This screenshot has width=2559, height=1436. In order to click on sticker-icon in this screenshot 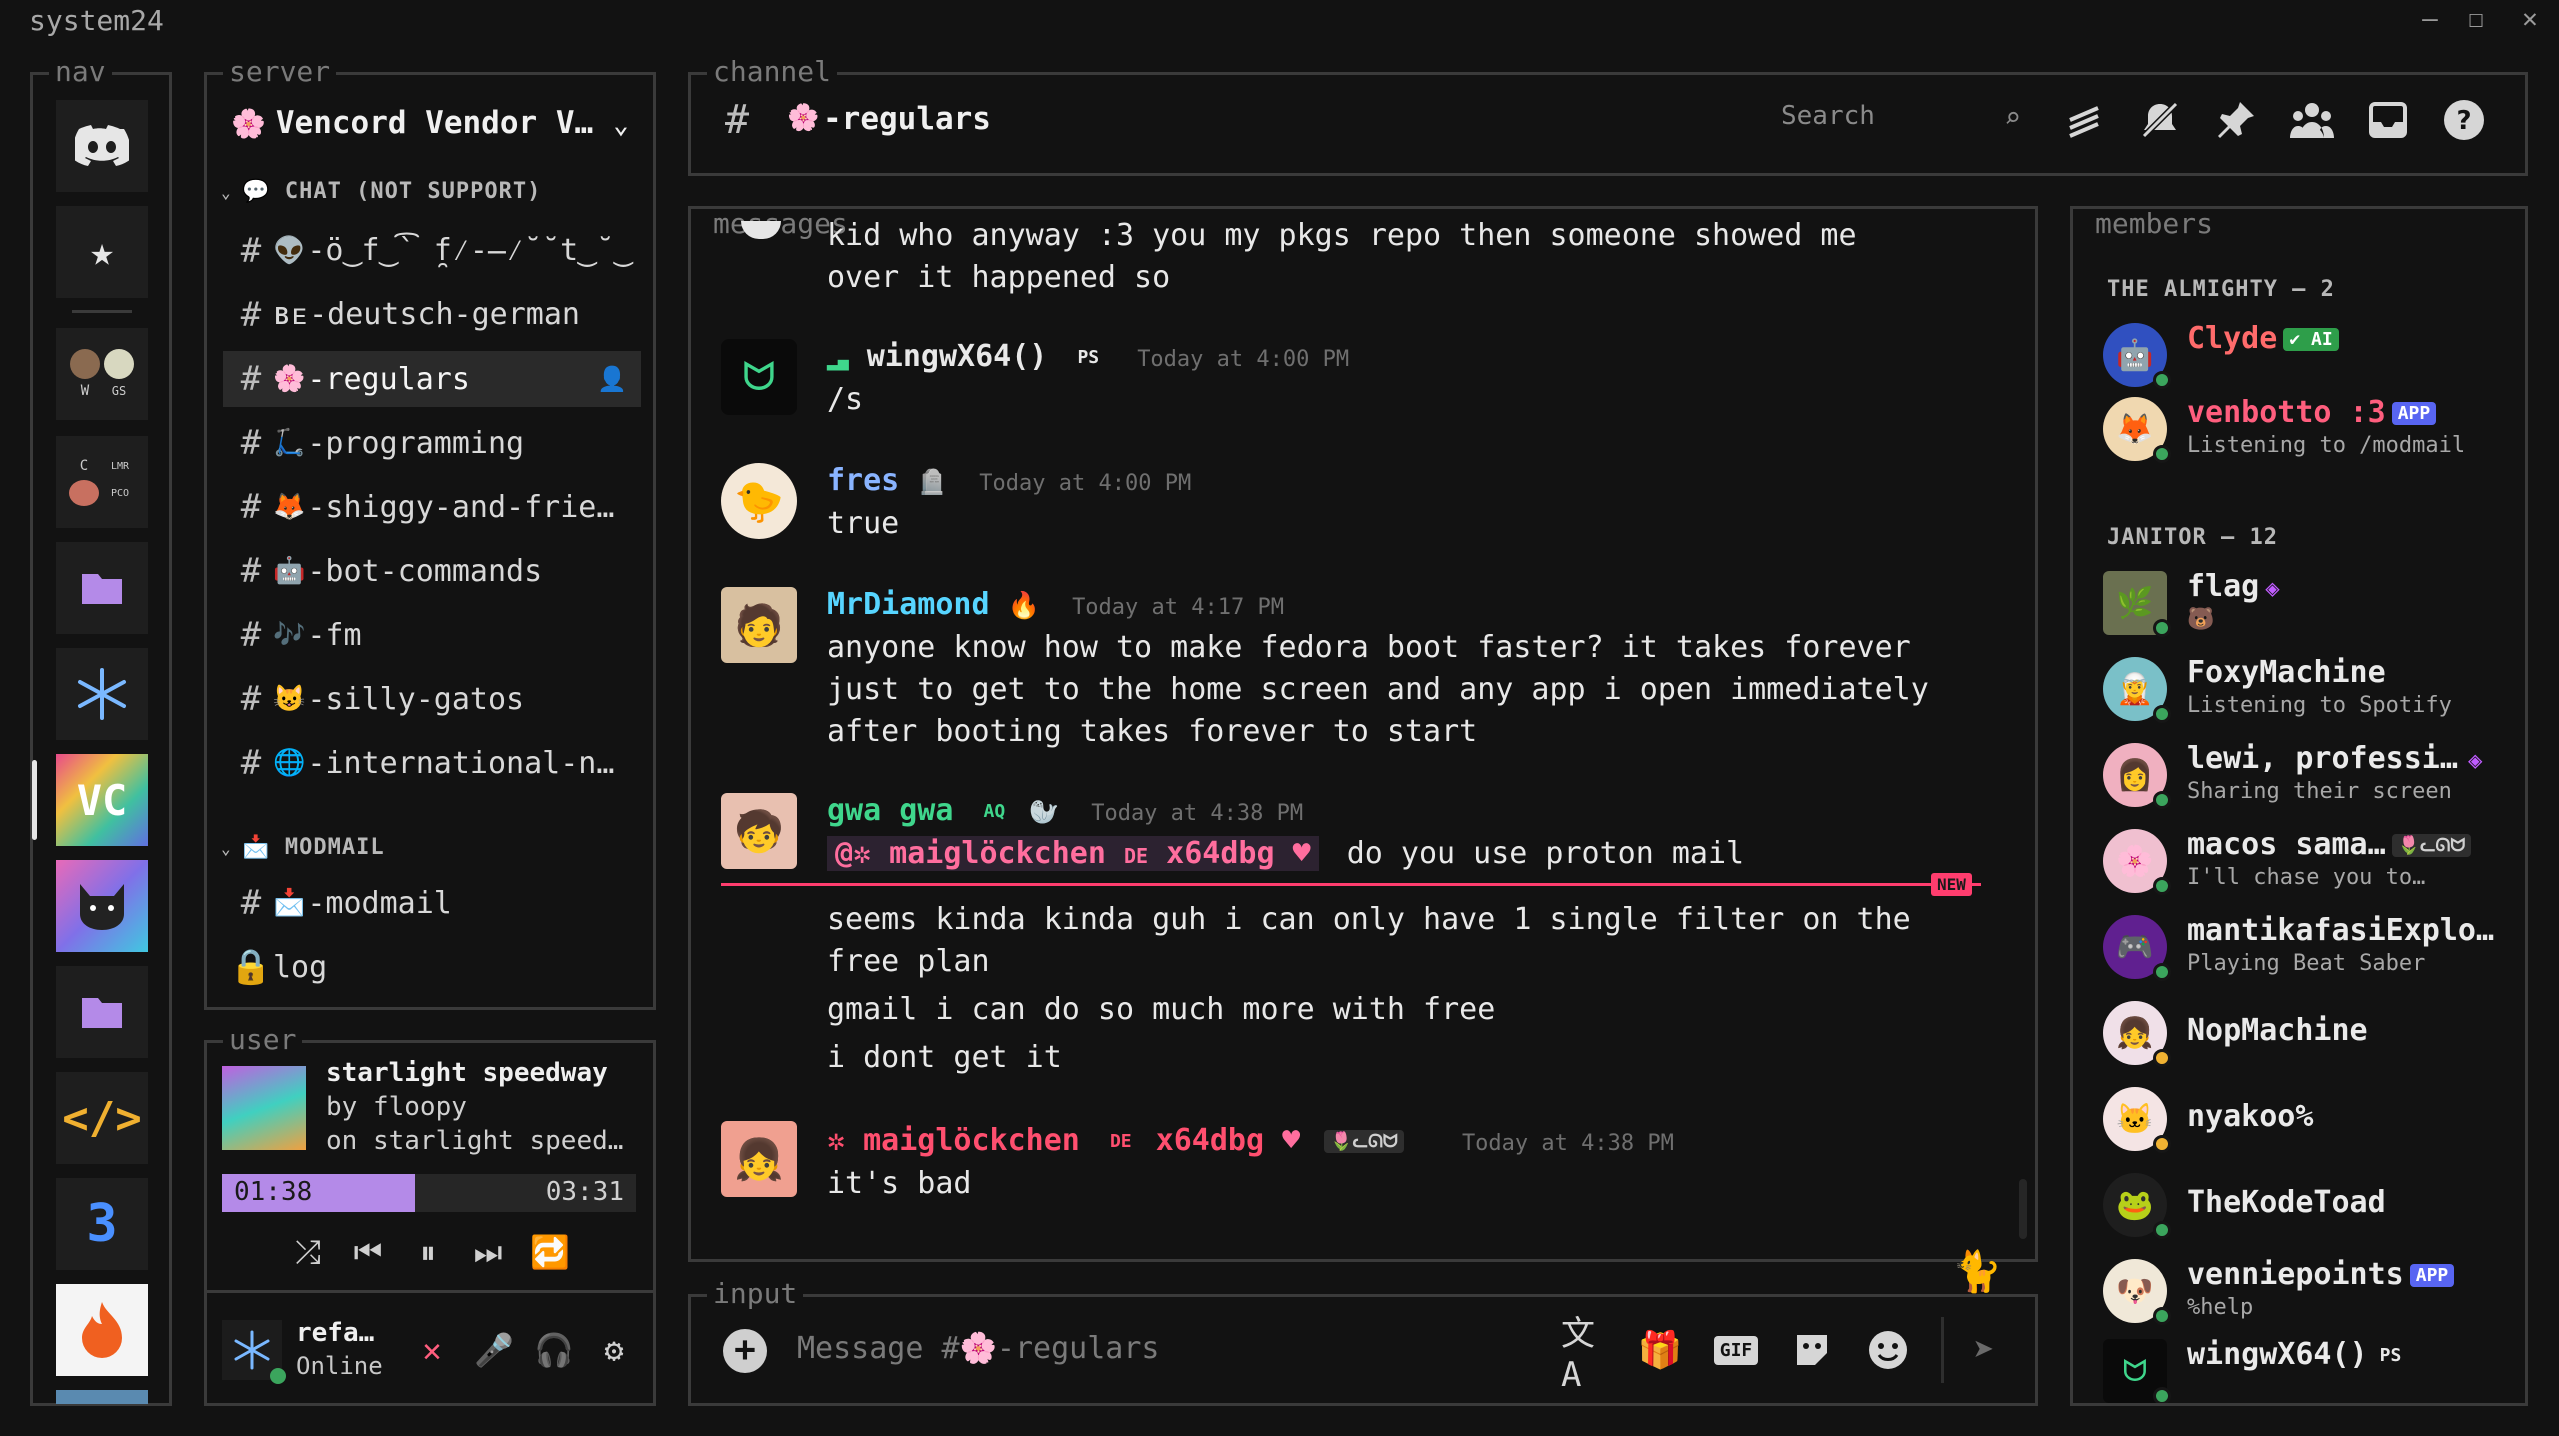, I will do `click(1812, 1350)`.